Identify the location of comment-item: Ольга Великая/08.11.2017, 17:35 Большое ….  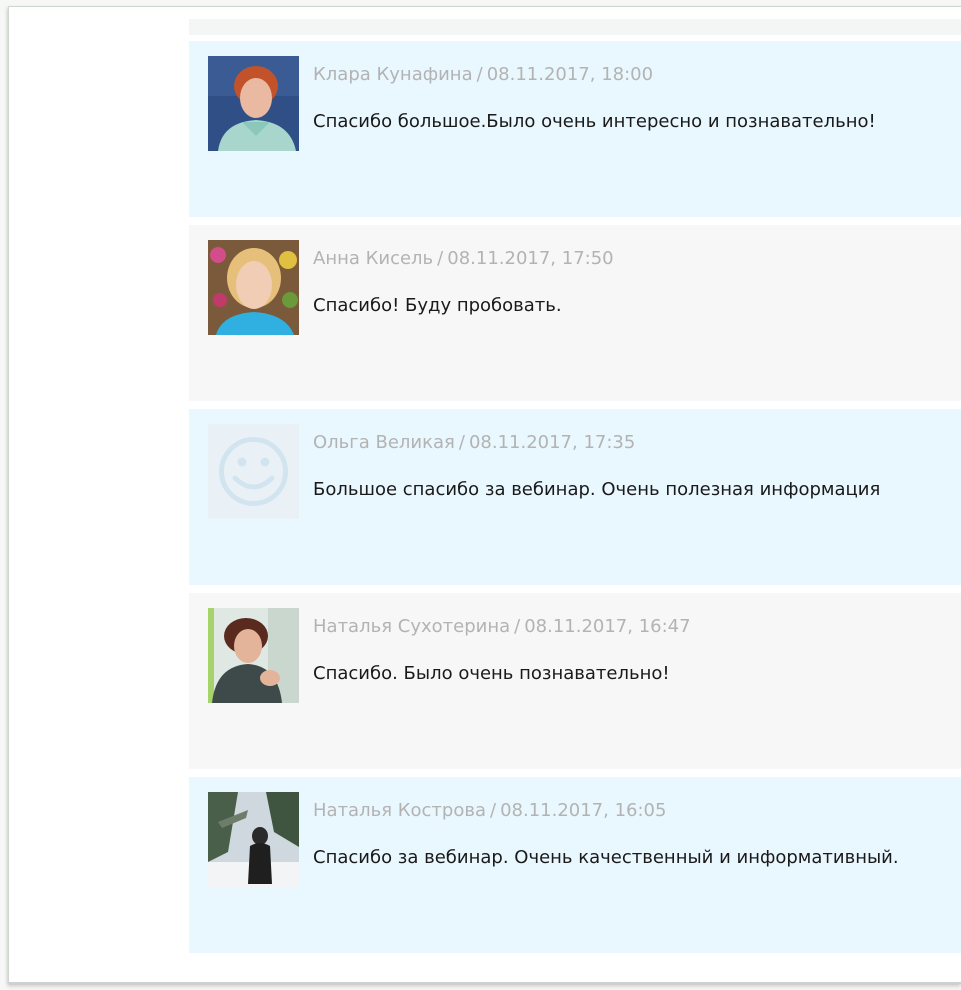
(575, 497).